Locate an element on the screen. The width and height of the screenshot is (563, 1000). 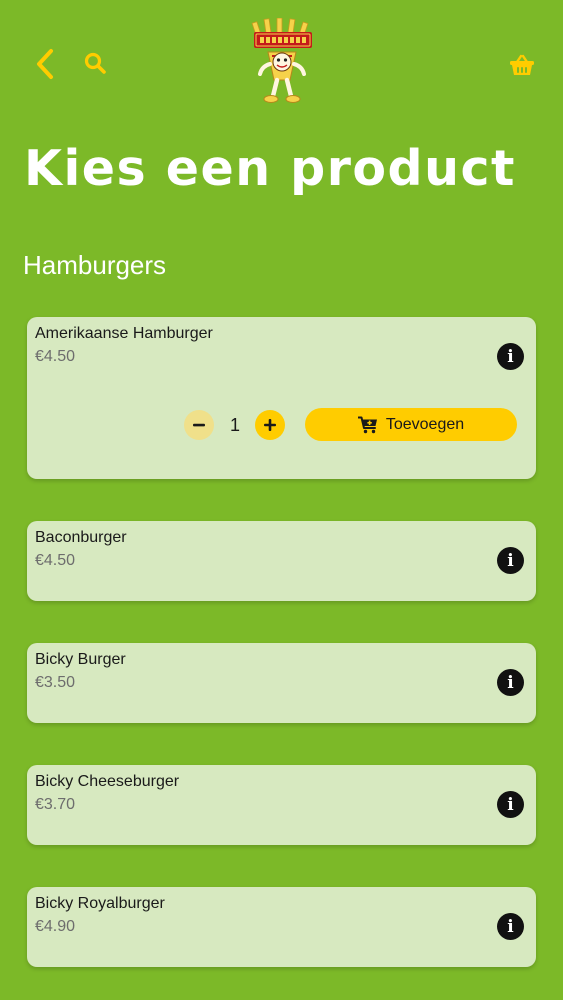
product-card: Bicky Royalburger €4.90 i is located at coordinates (281, 927).